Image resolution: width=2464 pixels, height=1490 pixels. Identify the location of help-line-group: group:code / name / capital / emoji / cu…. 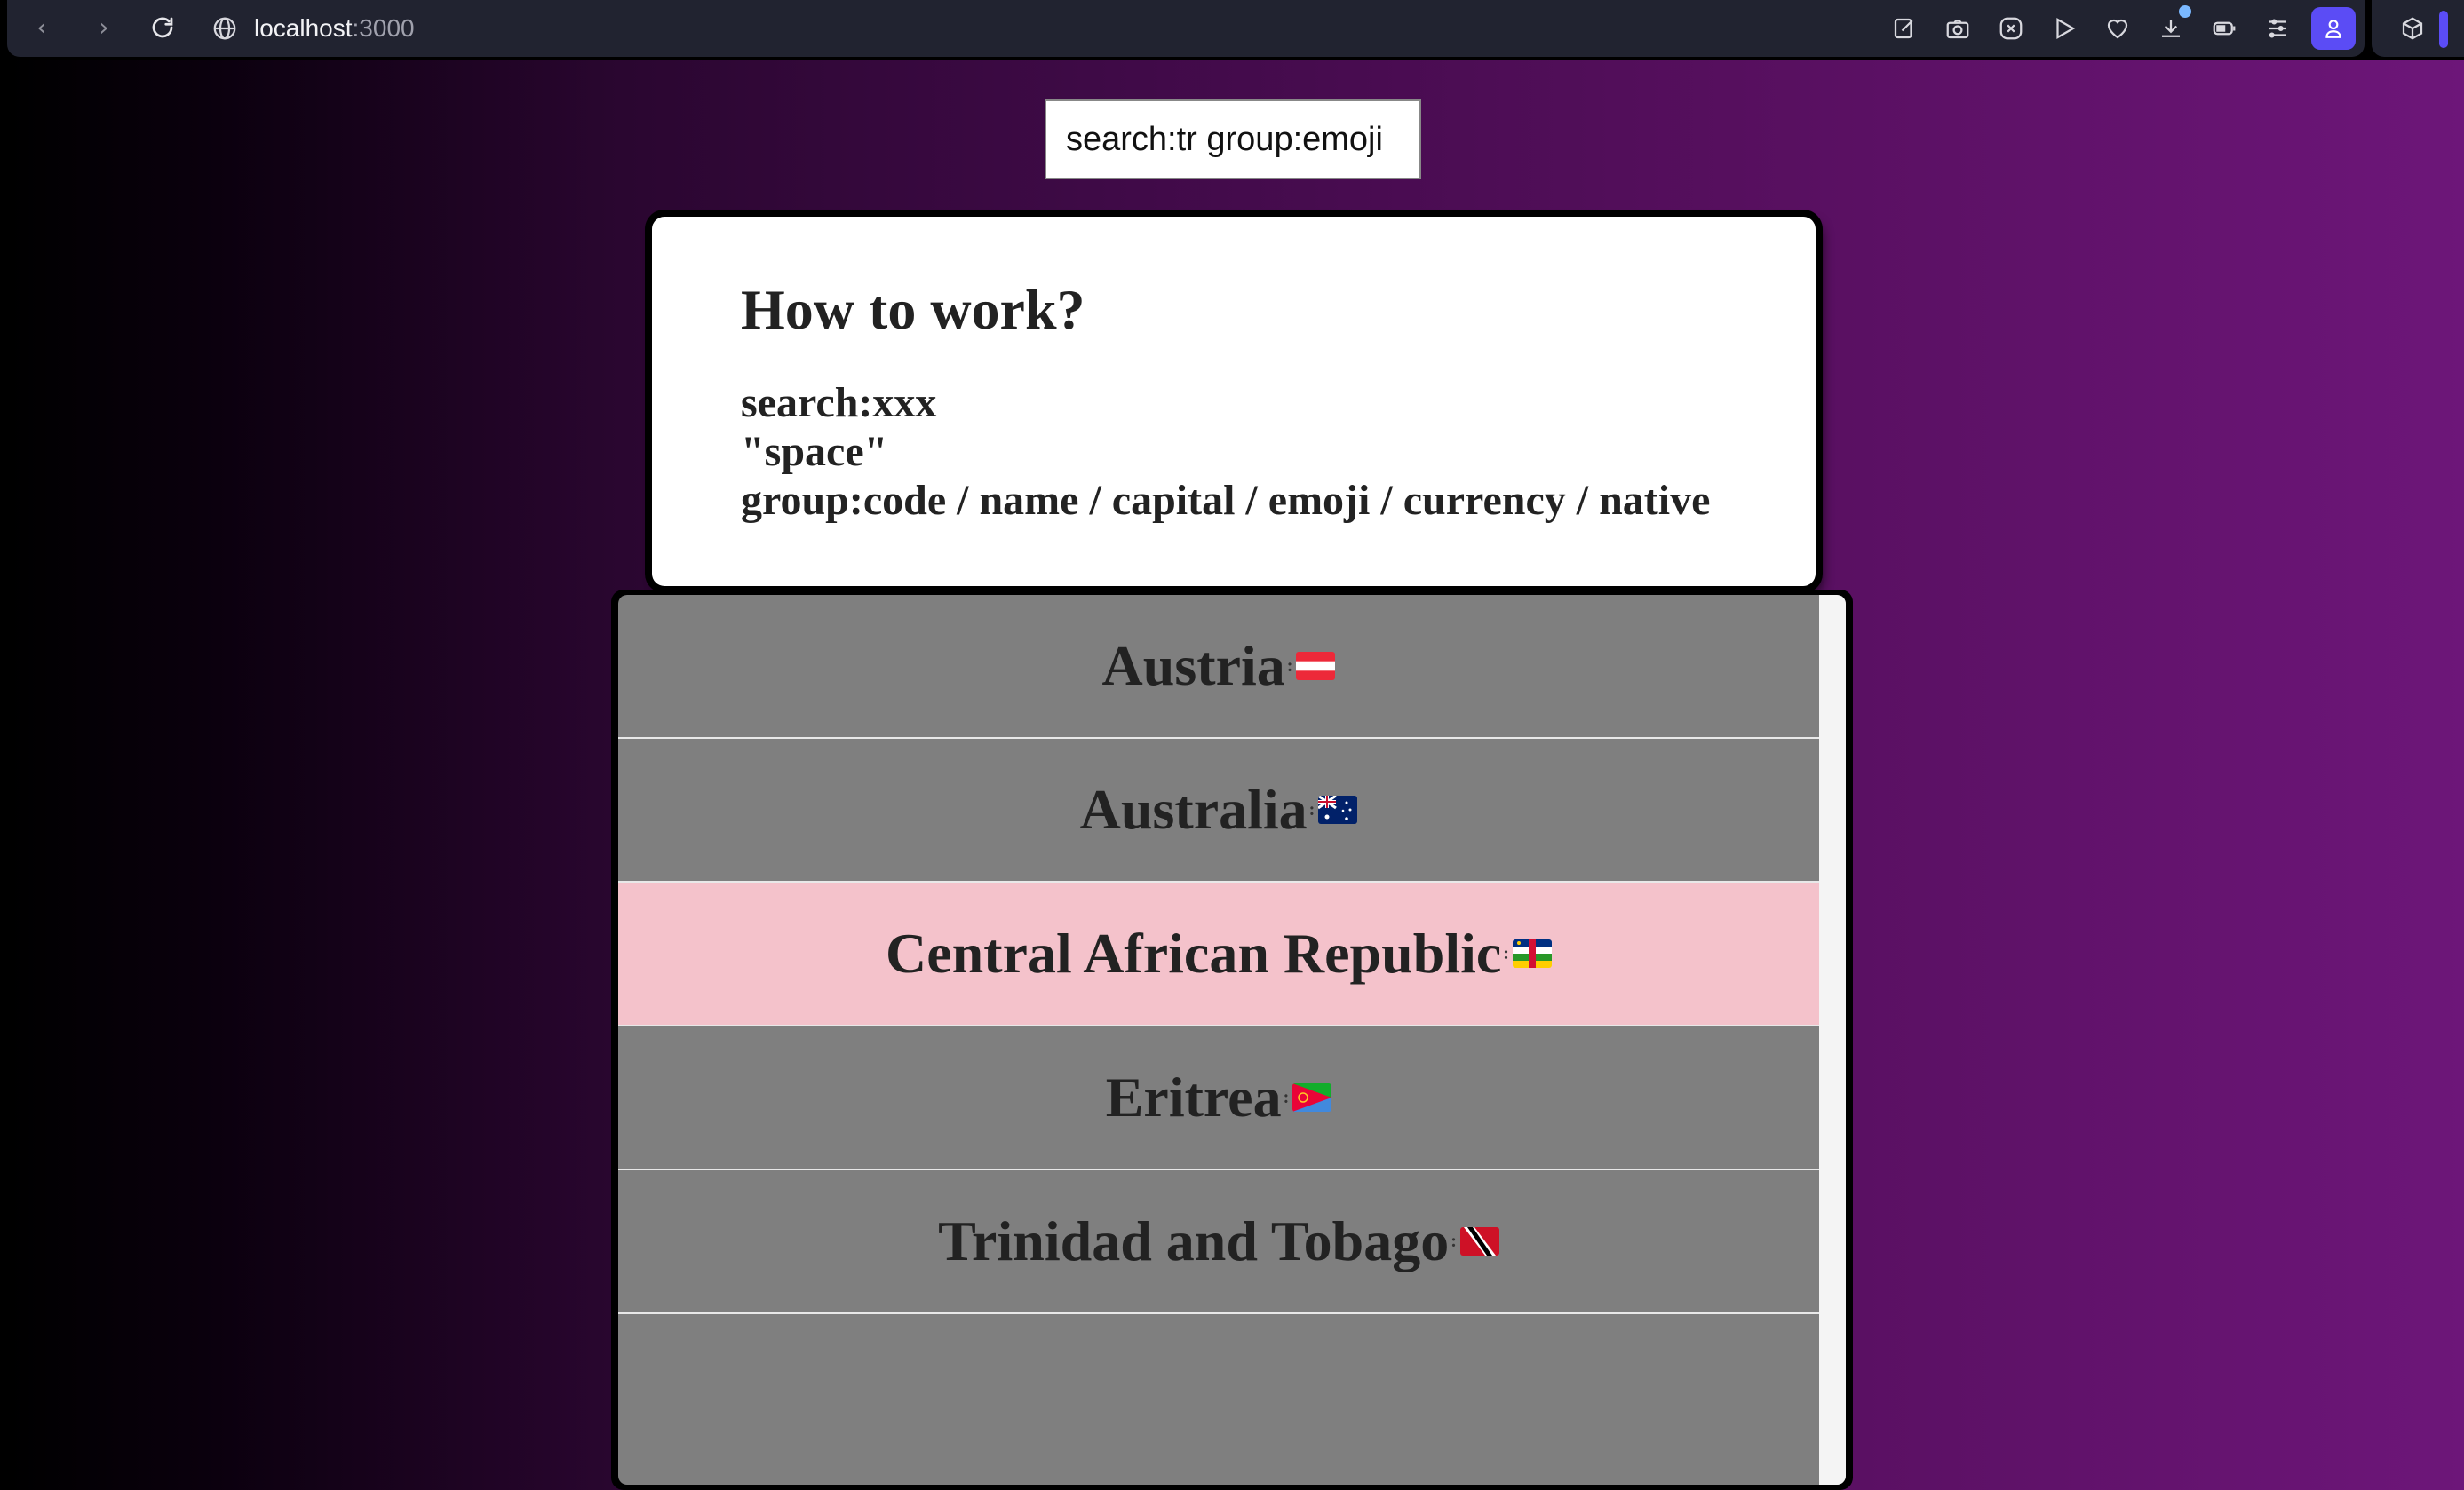
(1226, 500).